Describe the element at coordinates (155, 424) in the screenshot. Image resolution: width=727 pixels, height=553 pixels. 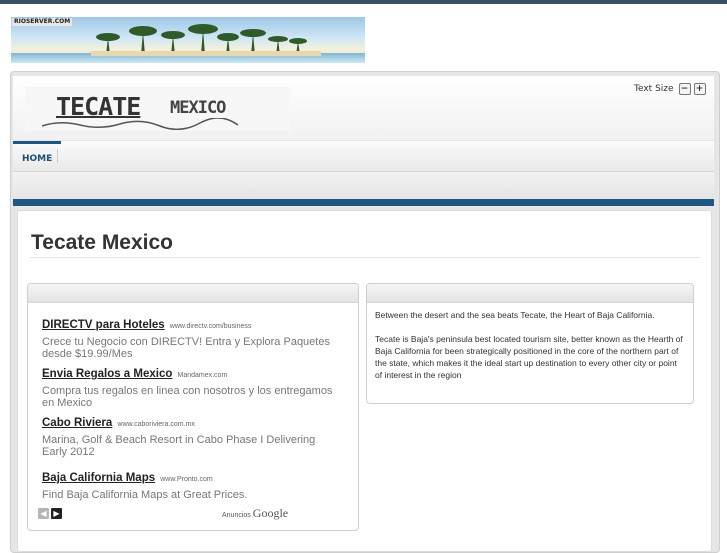
I see `ad-url: www.caboriviera.com.mx` at that location.